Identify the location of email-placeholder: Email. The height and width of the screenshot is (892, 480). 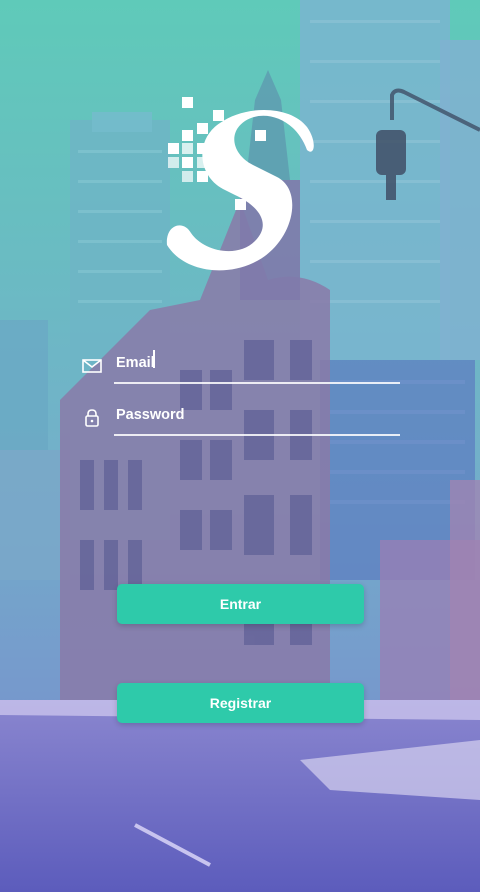
(135, 363).